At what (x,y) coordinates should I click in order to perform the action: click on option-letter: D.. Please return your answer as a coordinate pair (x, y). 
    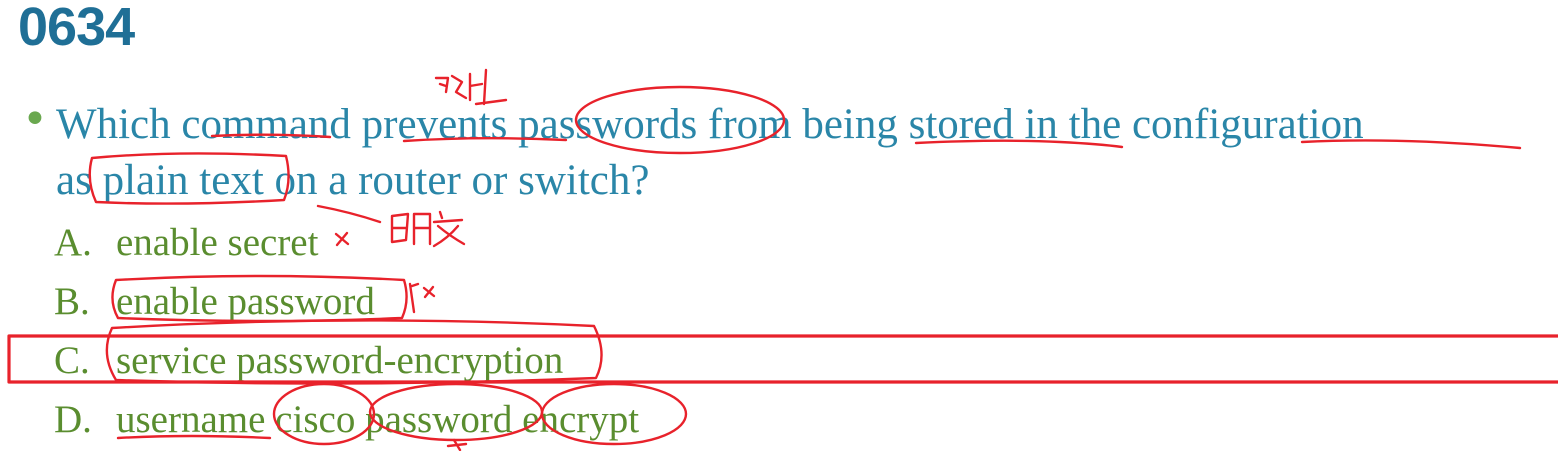
    Looking at the image, I should click on (73, 419).